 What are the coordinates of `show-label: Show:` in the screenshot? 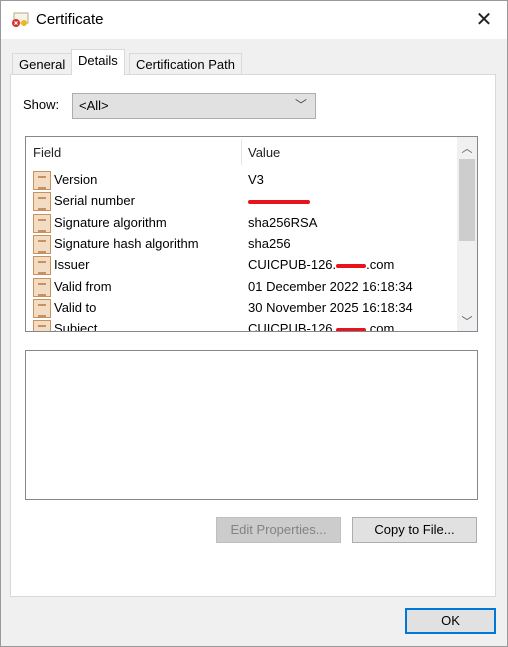 It's located at (41, 104).